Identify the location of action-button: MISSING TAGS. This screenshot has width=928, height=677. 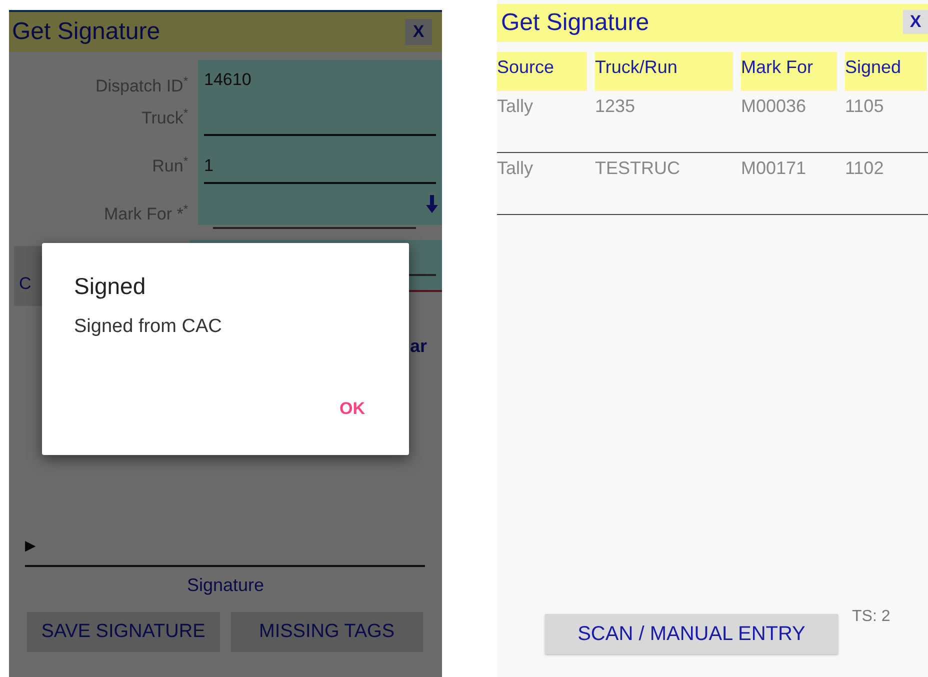
(326, 632).